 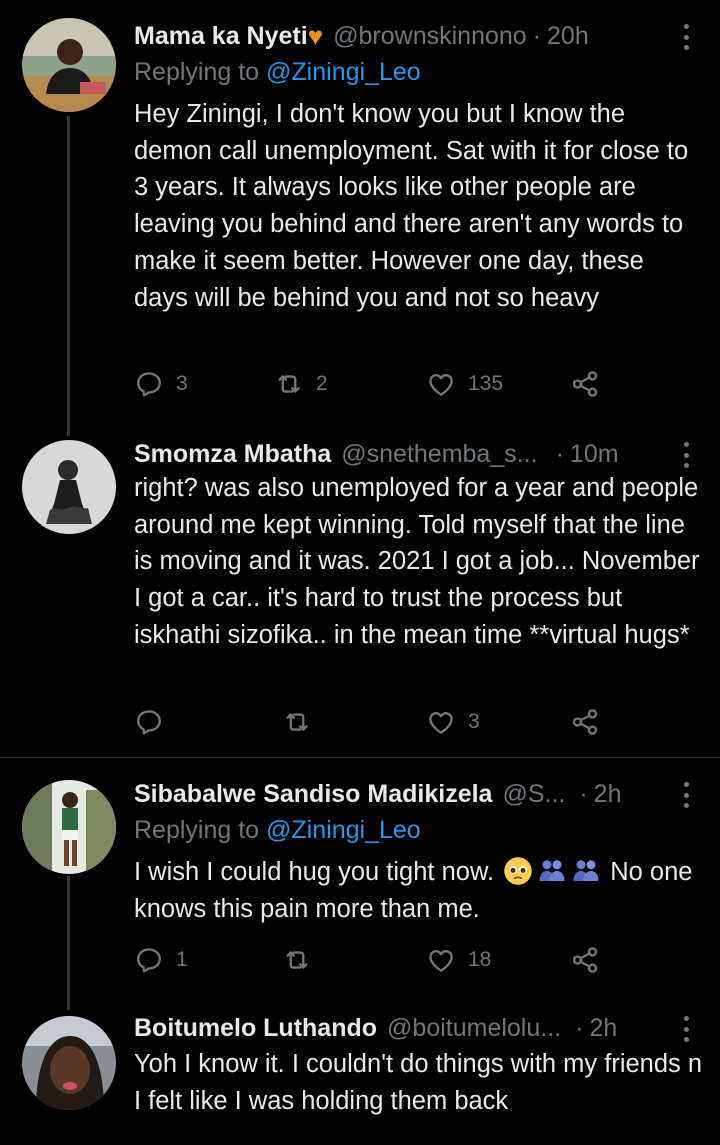 I want to click on display-name: Smomza Mbatha, so click(x=232, y=454).